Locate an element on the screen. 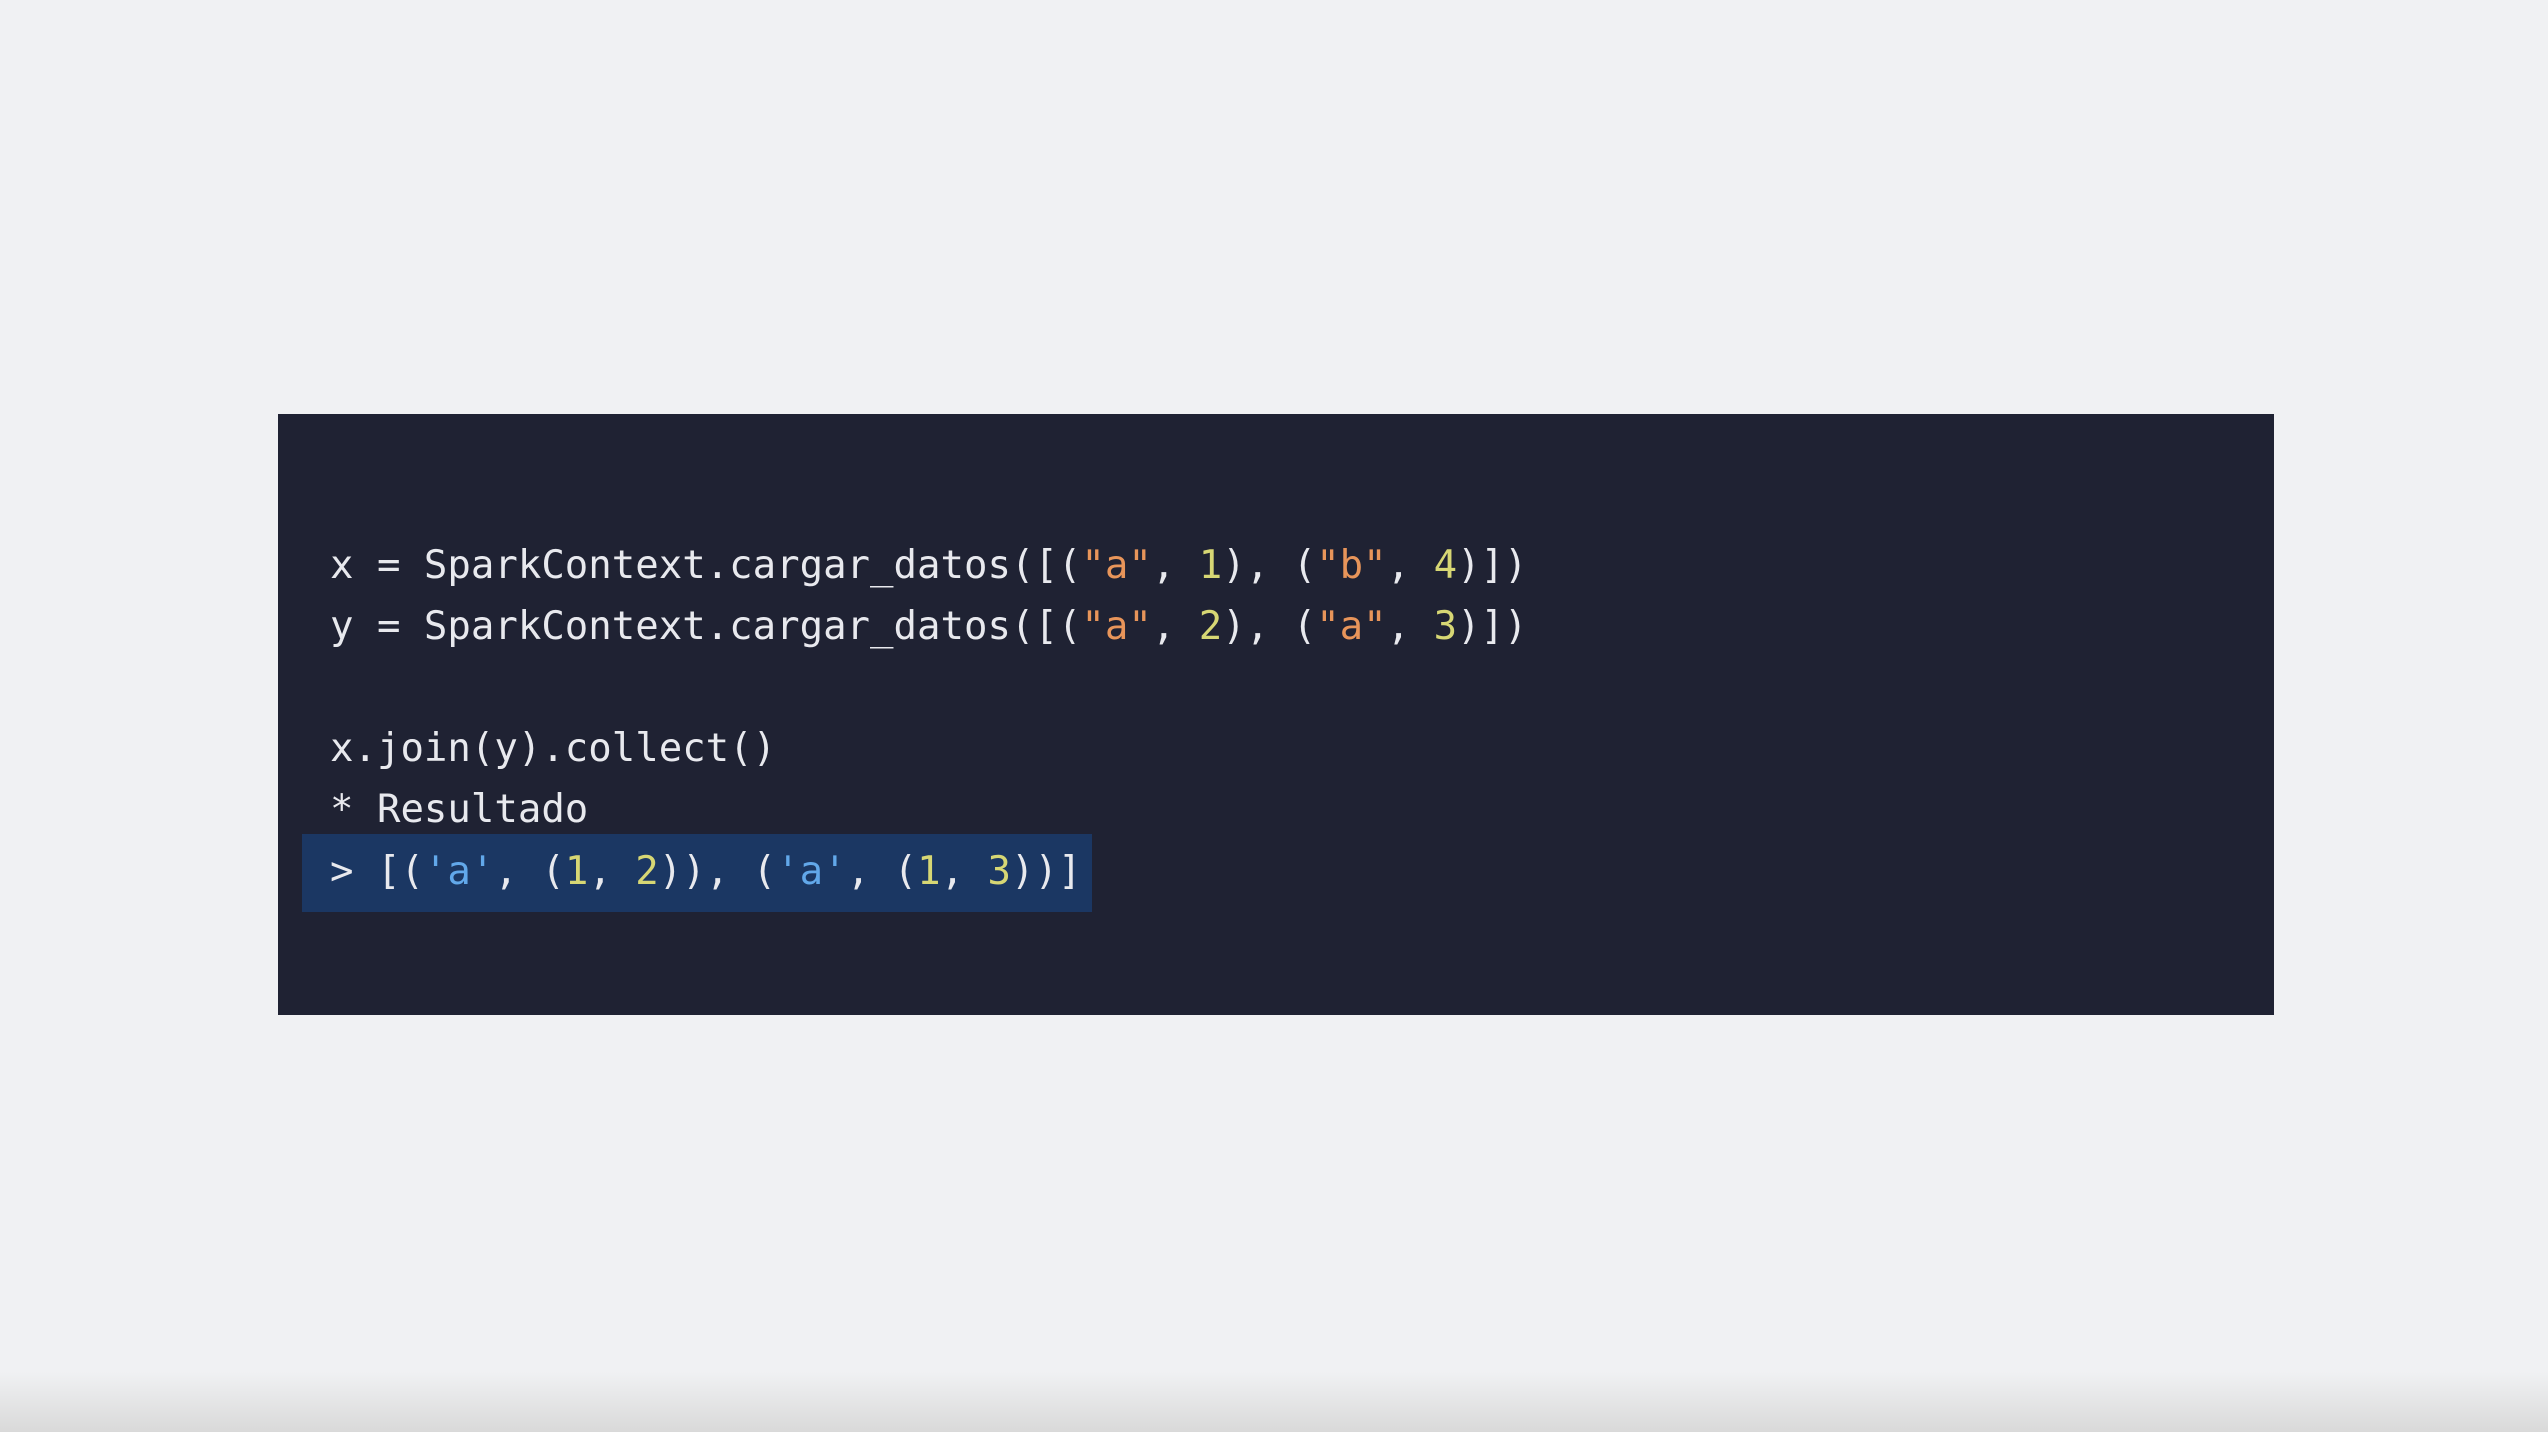  code-line-result-comment: * Resultado is located at coordinates (459, 809).